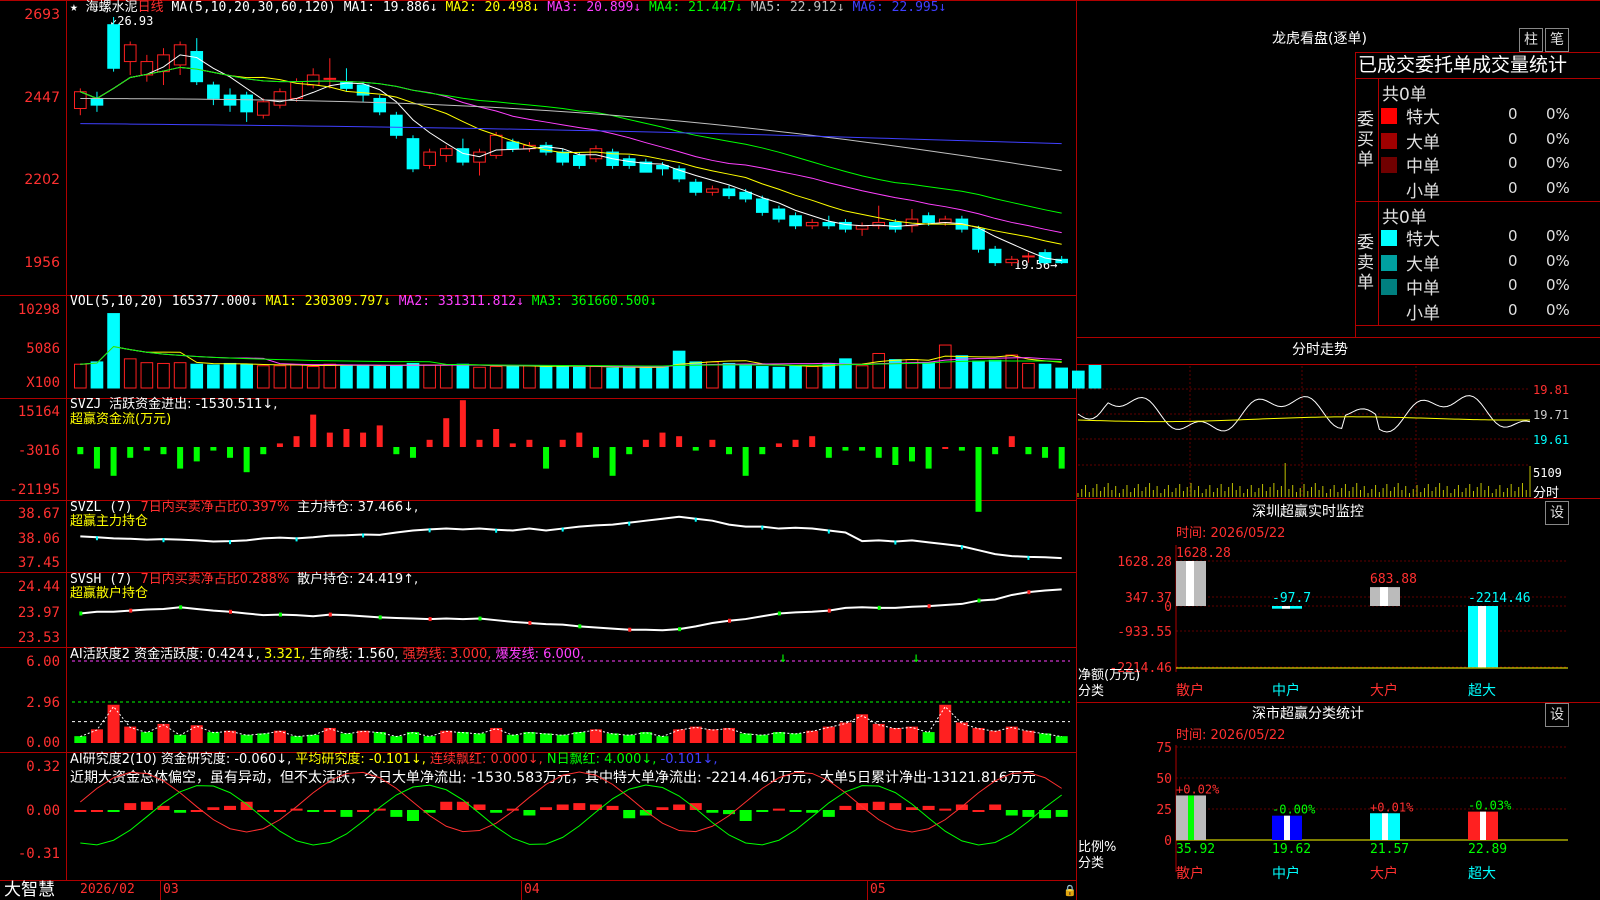 This screenshot has width=1600, height=900. What do you see at coordinates (1109, 675) in the screenshot?
I see `monitor-ylabel: 净额(万元)` at bounding box center [1109, 675].